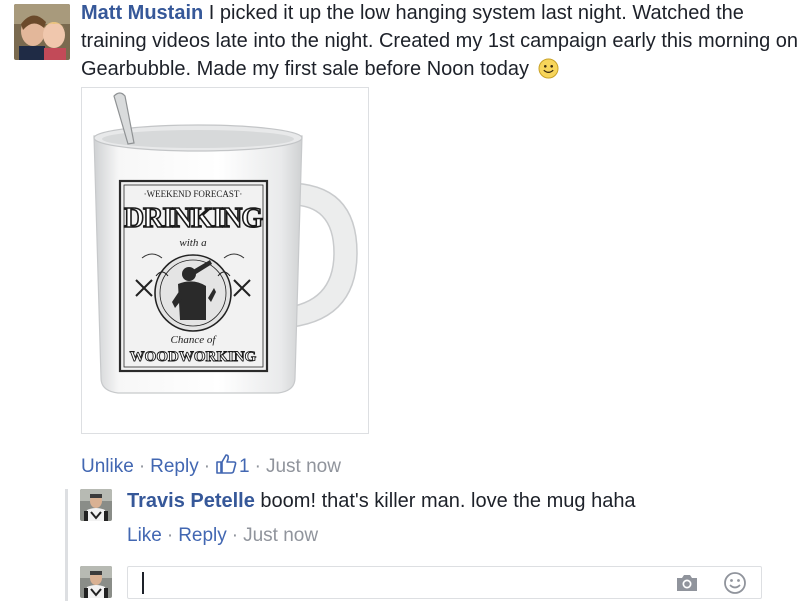 The height and width of the screenshot is (601, 806). I want to click on reply-author-avatar, so click(96, 505).